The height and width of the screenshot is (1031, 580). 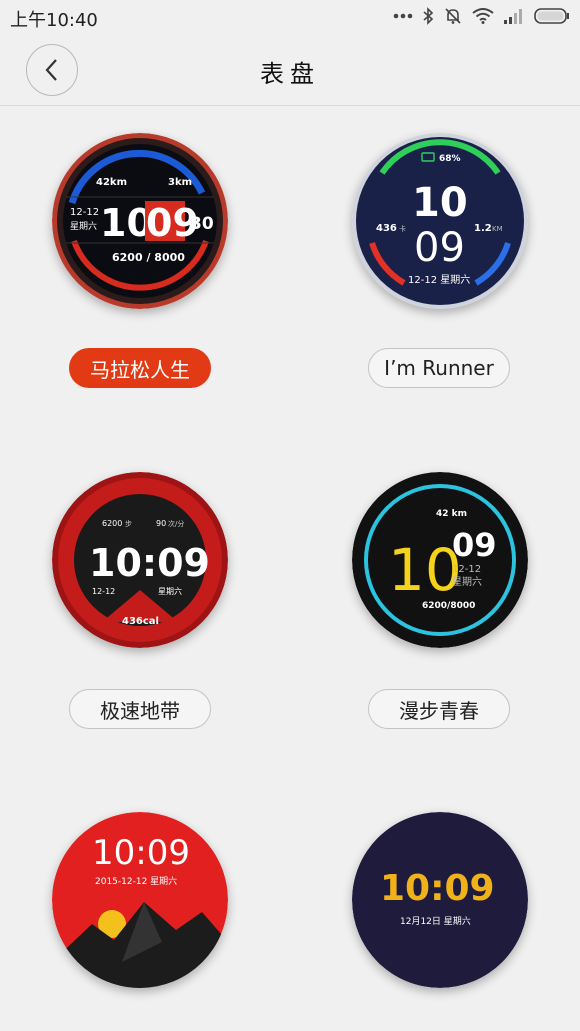 What do you see at coordinates (128, 524) in the screenshot?
I see `speed-steps-unit: 步` at bounding box center [128, 524].